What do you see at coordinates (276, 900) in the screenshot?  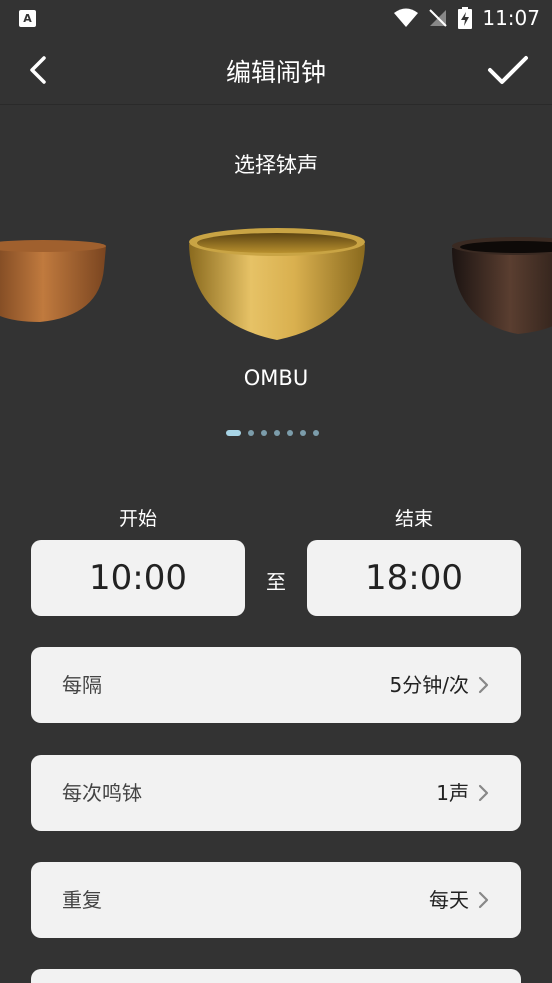 I see `repeat-row: 重复 每天` at bounding box center [276, 900].